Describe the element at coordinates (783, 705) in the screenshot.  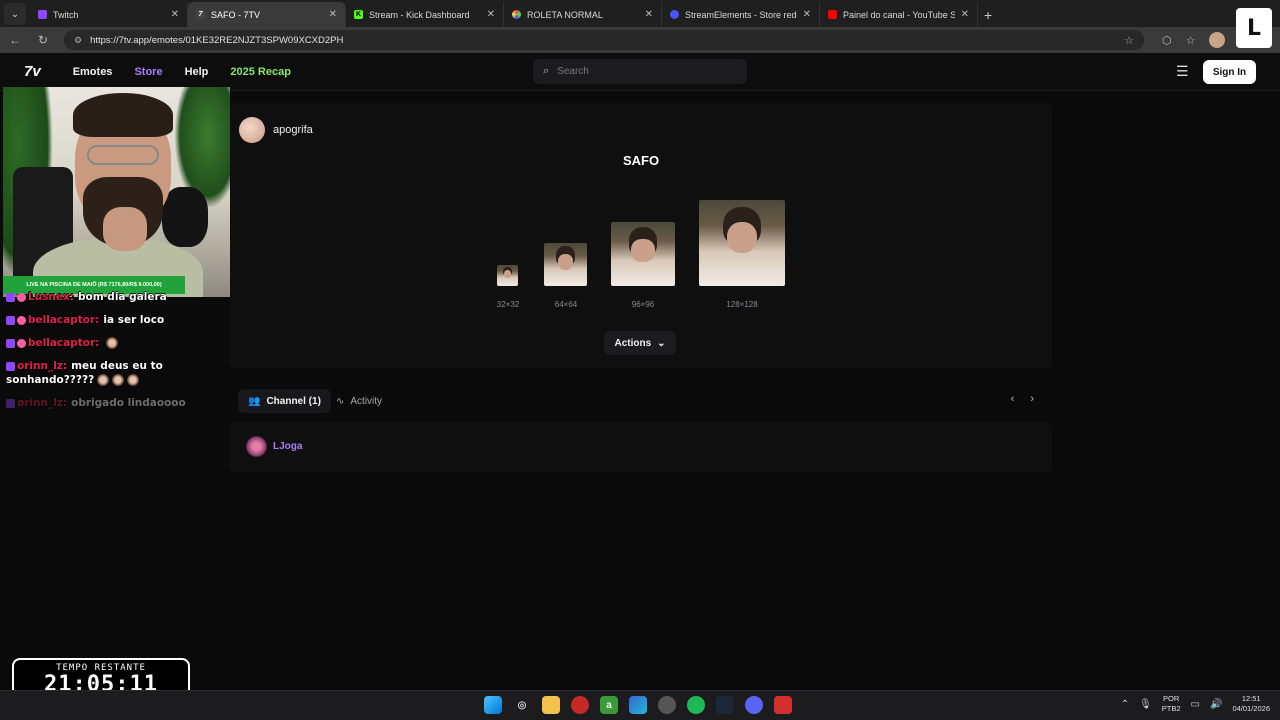
I see `app-badge-icon` at that location.